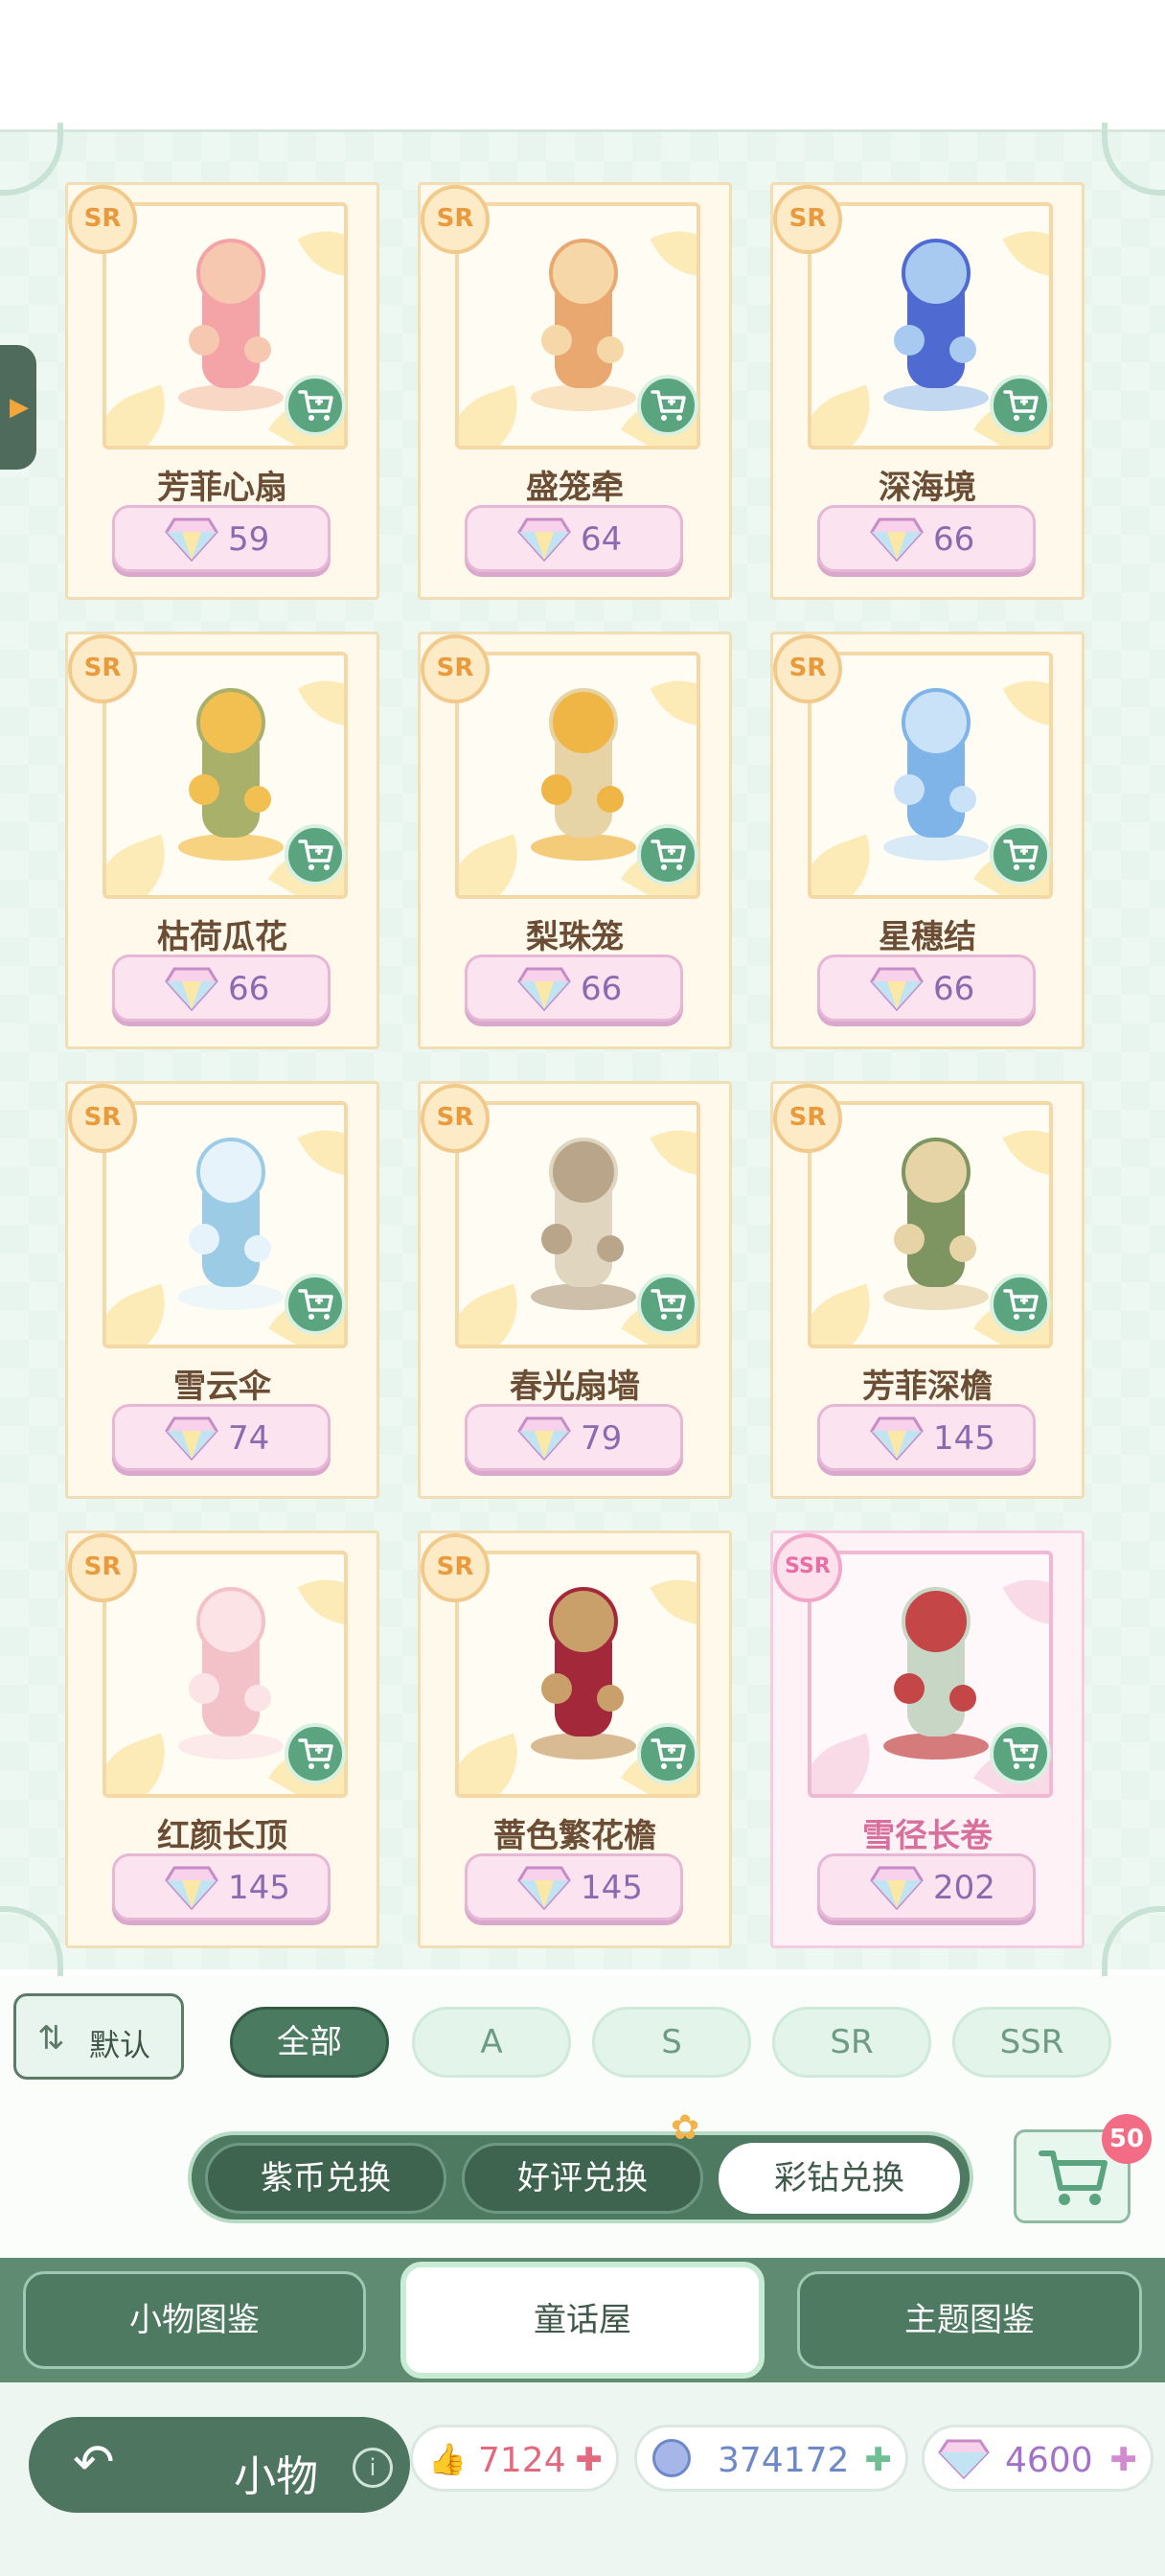  What do you see at coordinates (590, 2460) in the screenshot?
I see `add-likes-icon: ✚` at bounding box center [590, 2460].